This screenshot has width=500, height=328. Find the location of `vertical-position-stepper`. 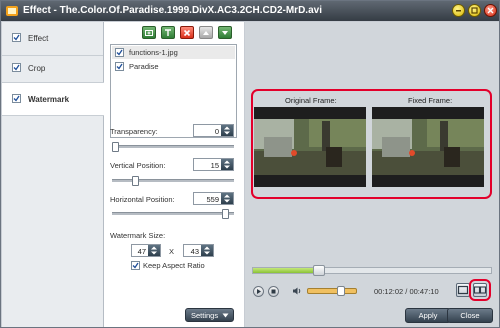

vertical-position-stepper is located at coordinates (227, 164).